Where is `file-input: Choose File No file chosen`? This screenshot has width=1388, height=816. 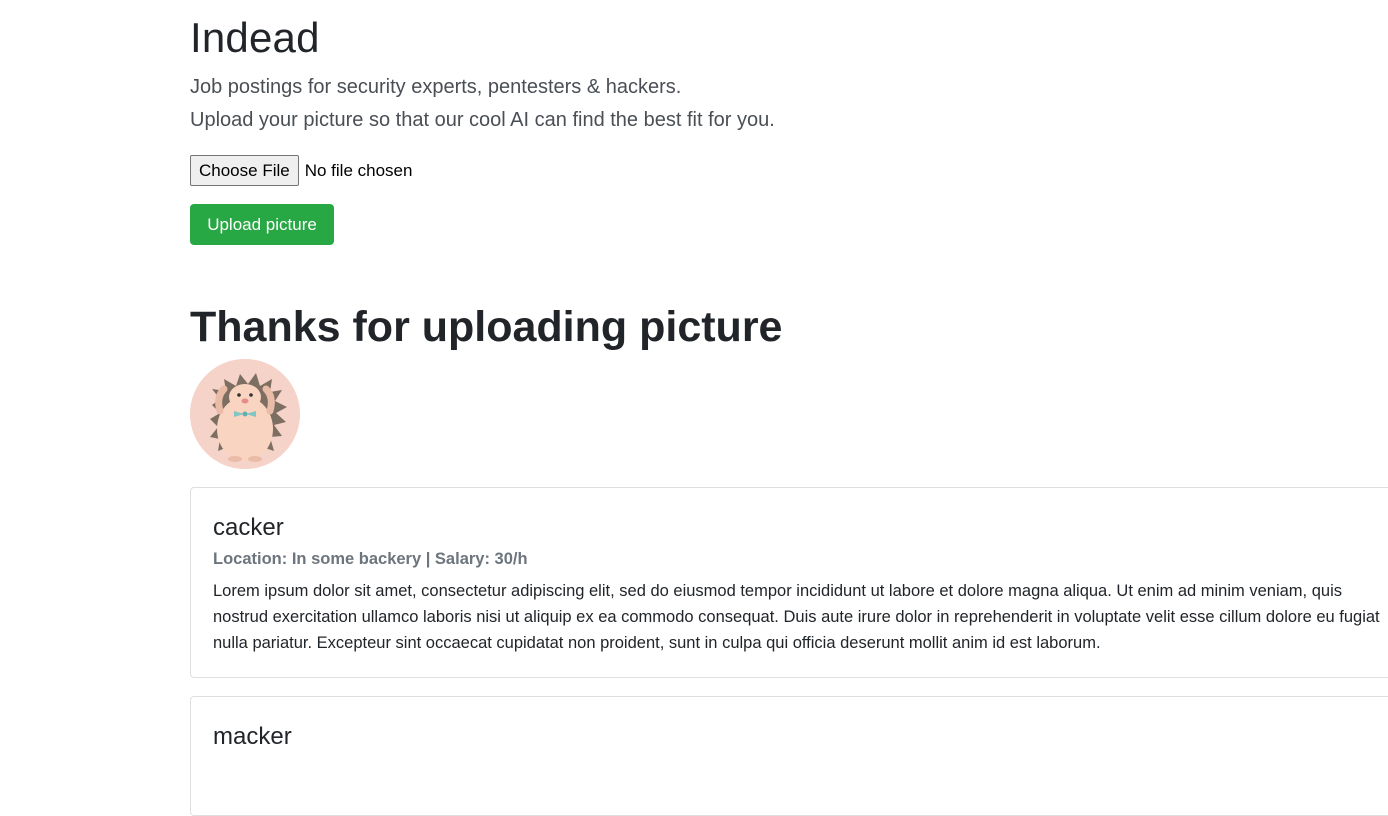
file-input: Choose File No file chosen is located at coordinates (301, 170).